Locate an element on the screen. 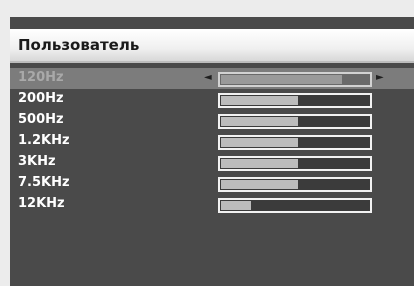 The width and height of the screenshot is (414, 286). equalizer-row-7-5khz: 7.5KHz is located at coordinates (212, 183).